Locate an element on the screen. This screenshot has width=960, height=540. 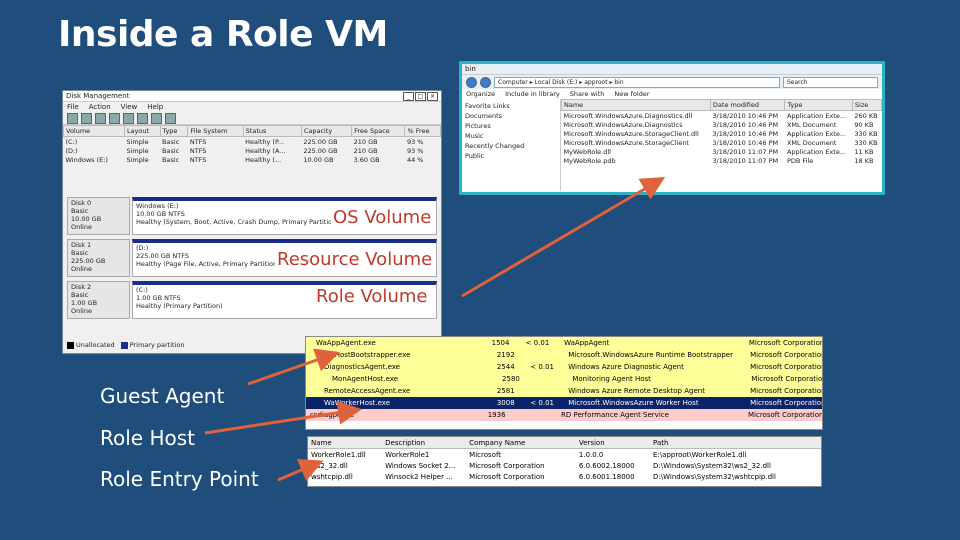
role-host-arrow is located at coordinates (283, 417).